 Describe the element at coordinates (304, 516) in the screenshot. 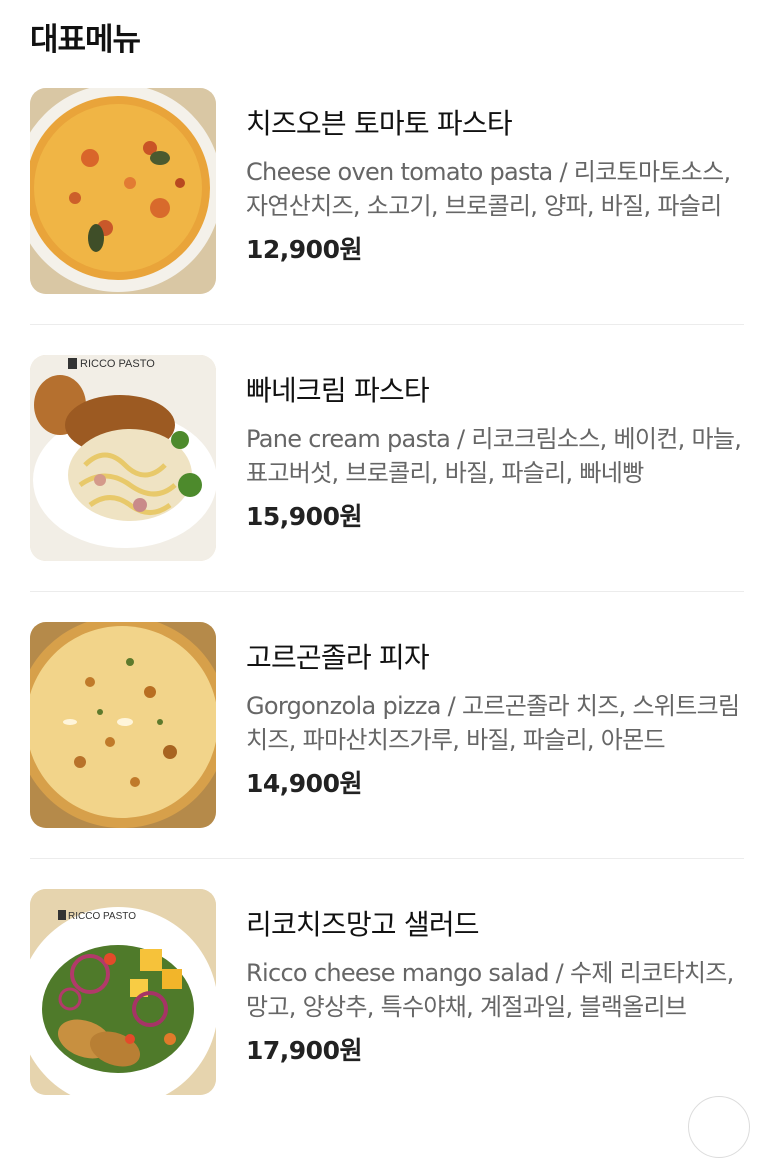

I see `menu-item-price: 15,900원` at that location.